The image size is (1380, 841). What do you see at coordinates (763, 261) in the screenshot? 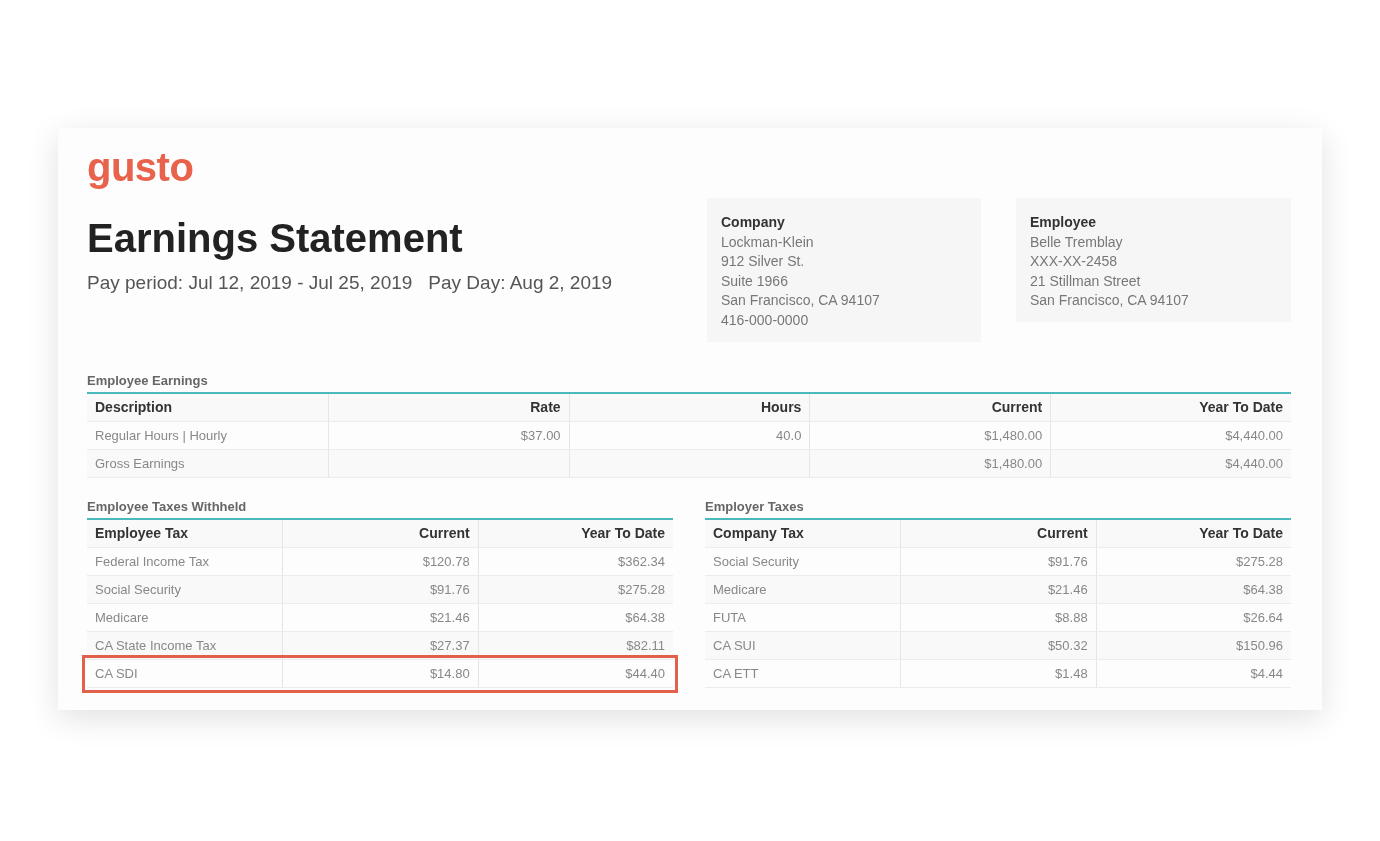
I see `address-line: 912 Silver St.` at bounding box center [763, 261].